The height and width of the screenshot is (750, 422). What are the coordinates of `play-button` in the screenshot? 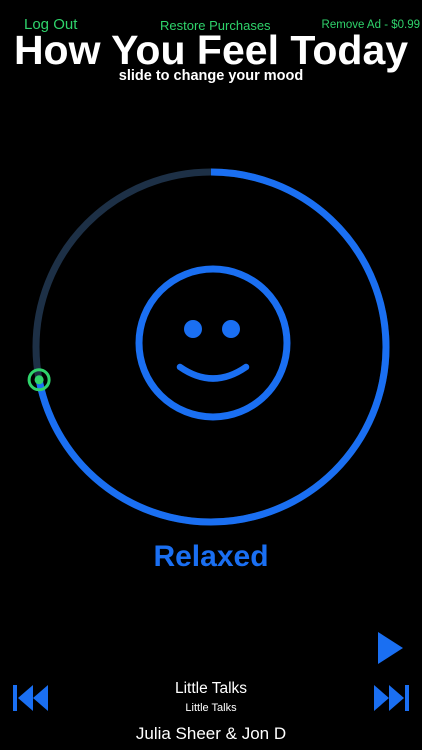 It's located at (390, 650).